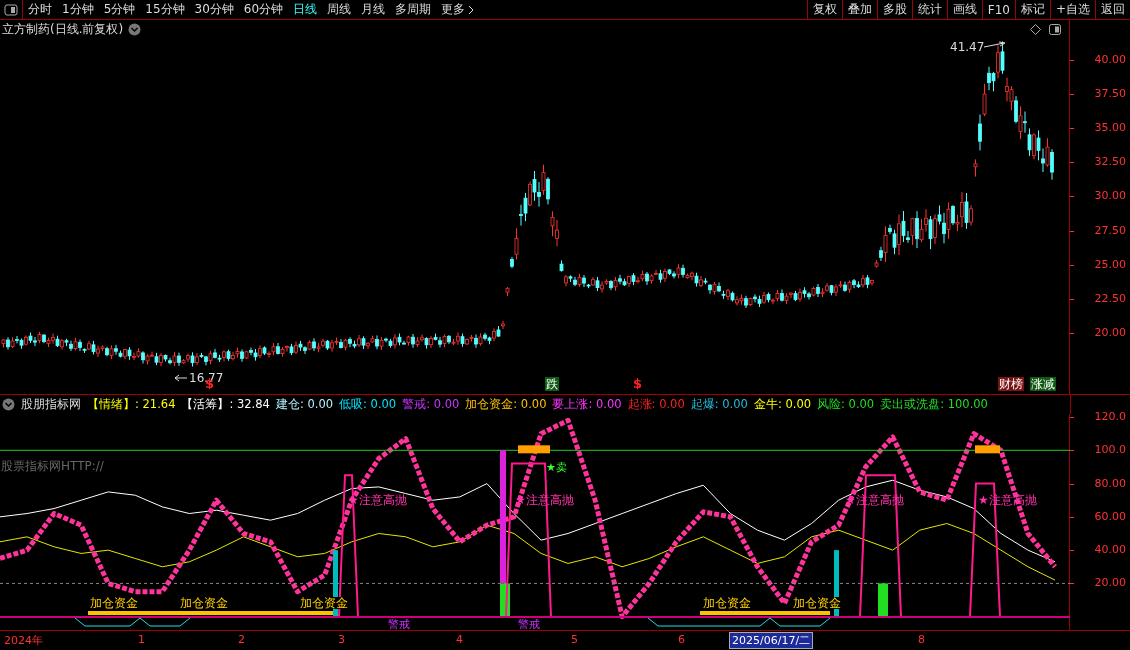  What do you see at coordinates (304, 404) in the screenshot?
I see `indicator-value: 建仓: 0.00` at bounding box center [304, 404].